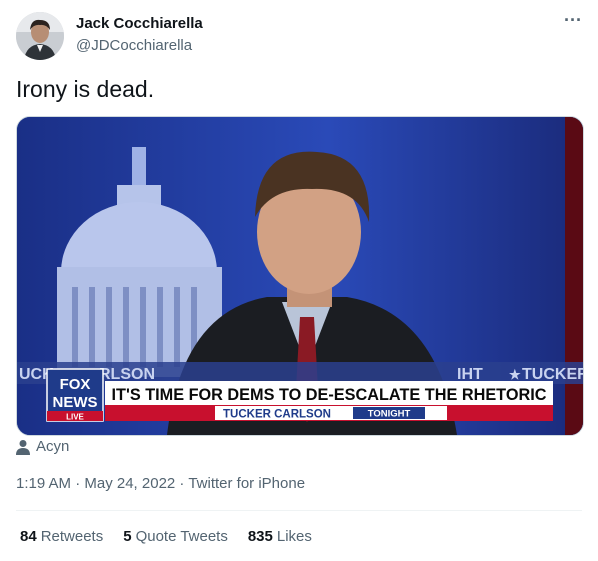 This screenshot has width=598, height=561. What do you see at coordinates (127, 536) in the screenshot?
I see `quotes-count: 5` at bounding box center [127, 536].